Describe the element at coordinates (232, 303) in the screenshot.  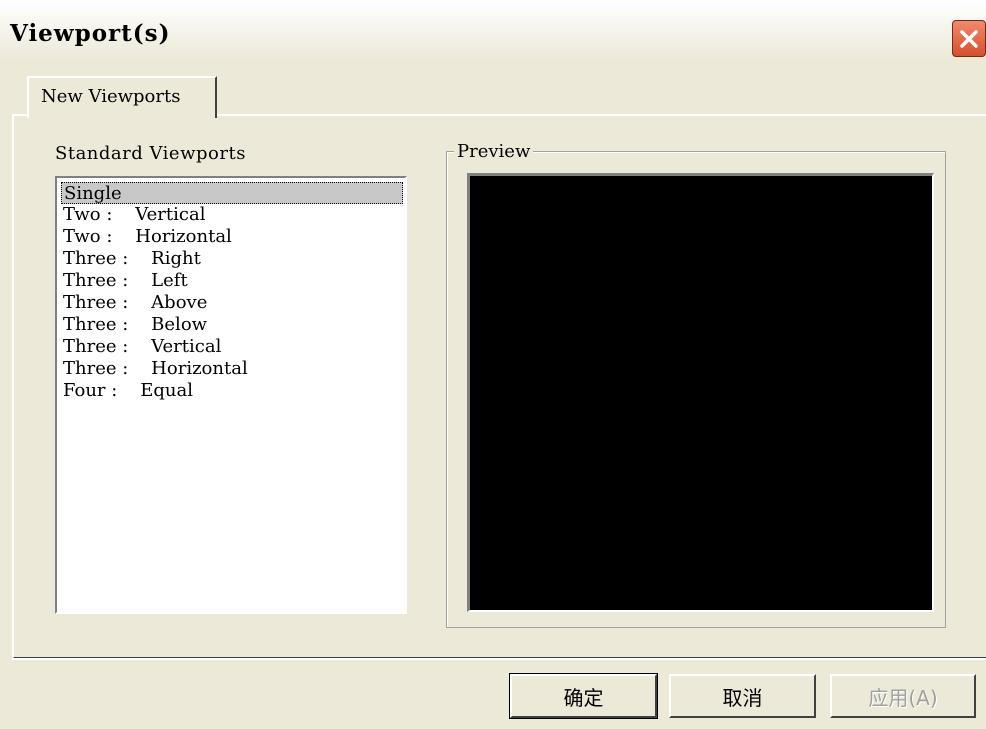
I see `list-item: Three : Above` at that location.